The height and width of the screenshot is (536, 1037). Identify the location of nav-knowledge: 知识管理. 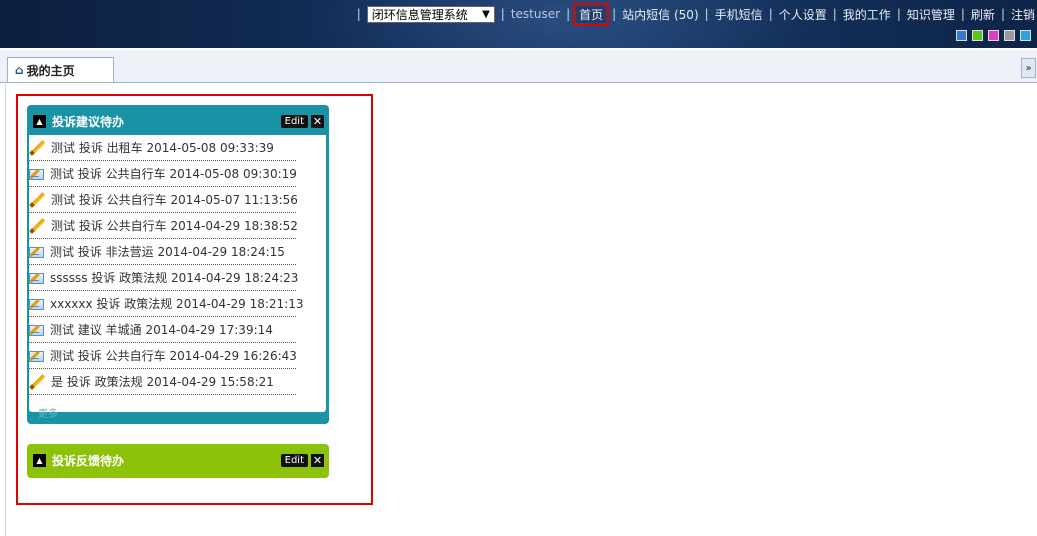
(931, 14).